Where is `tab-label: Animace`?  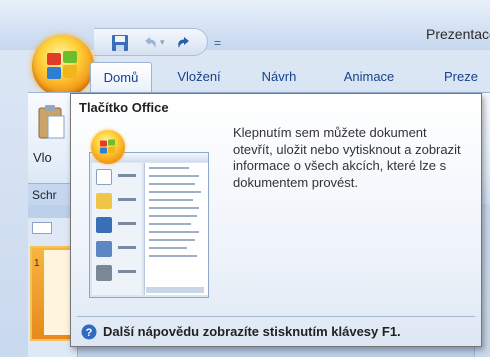 tab-label: Animace is located at coordinates (369, 76).